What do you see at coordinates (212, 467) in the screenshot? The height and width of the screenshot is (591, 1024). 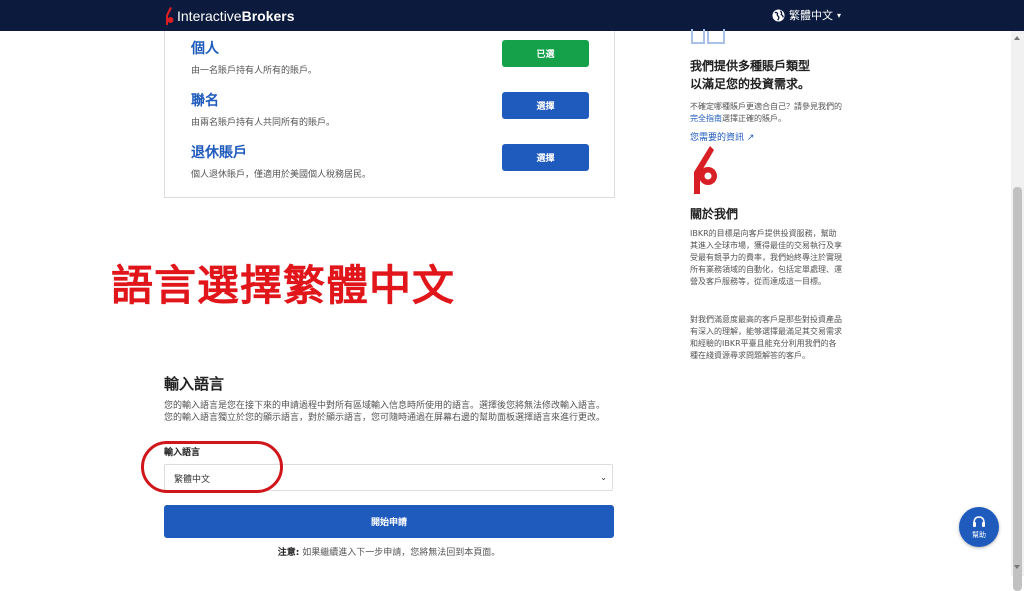 I see `annotation-highlight-circle` at bounding box center [212, 467].